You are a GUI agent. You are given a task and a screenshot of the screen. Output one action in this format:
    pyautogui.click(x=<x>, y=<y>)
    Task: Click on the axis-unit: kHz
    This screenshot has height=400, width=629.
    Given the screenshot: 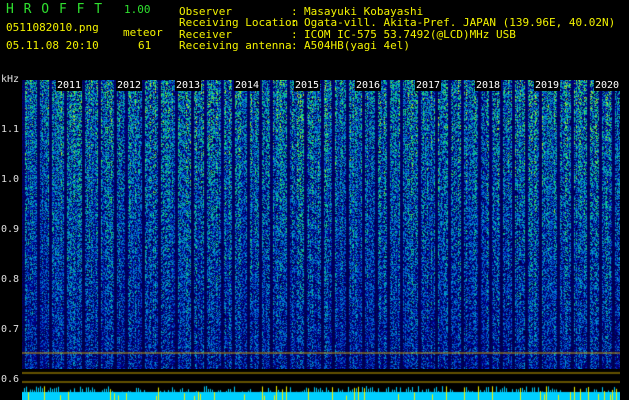 What is the action you would take?
    pyautogui.click(x=10, y=79)
    